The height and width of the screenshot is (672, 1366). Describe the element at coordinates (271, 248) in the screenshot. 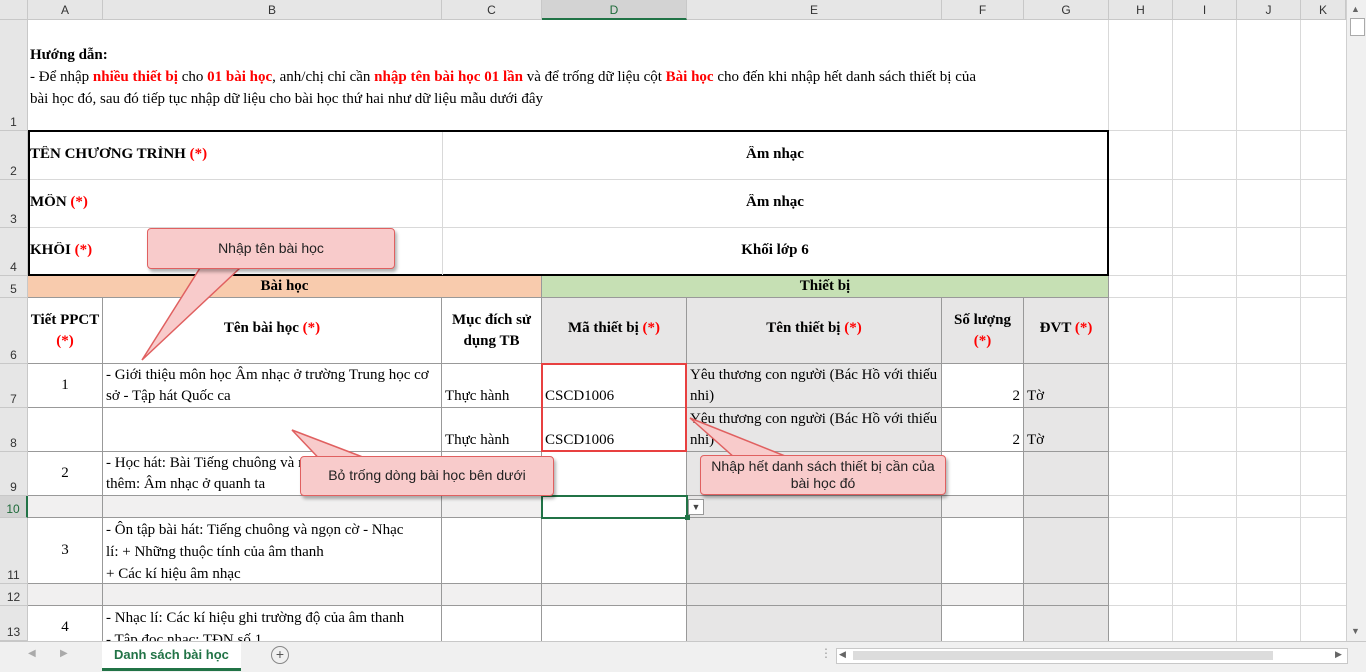

I see `callout-enter-lesson: Nhập tên bài học` at that location.